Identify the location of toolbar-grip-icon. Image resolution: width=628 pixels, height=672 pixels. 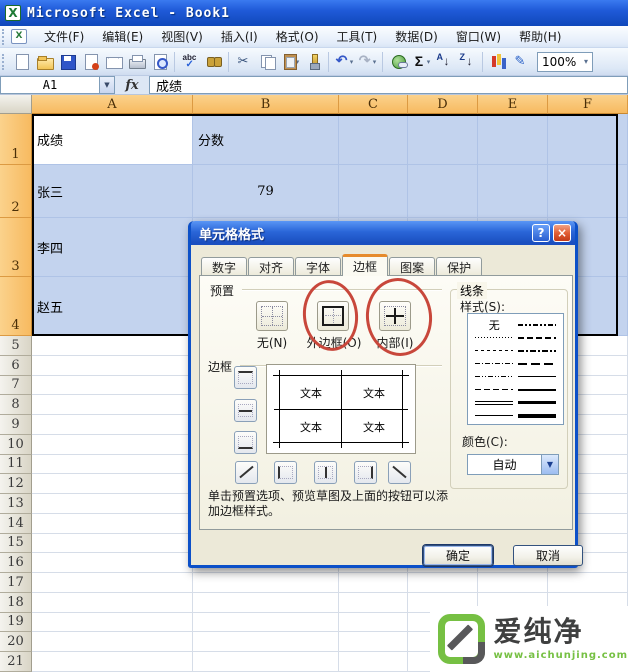
(4, 36).